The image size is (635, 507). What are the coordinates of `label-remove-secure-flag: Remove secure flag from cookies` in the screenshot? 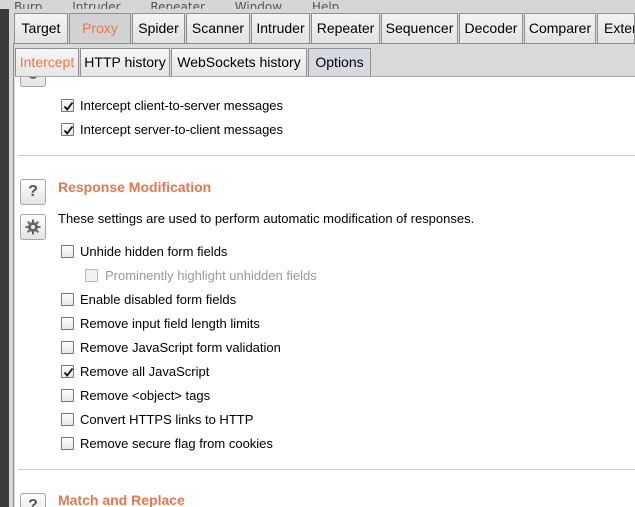 It's located at (176, 443).